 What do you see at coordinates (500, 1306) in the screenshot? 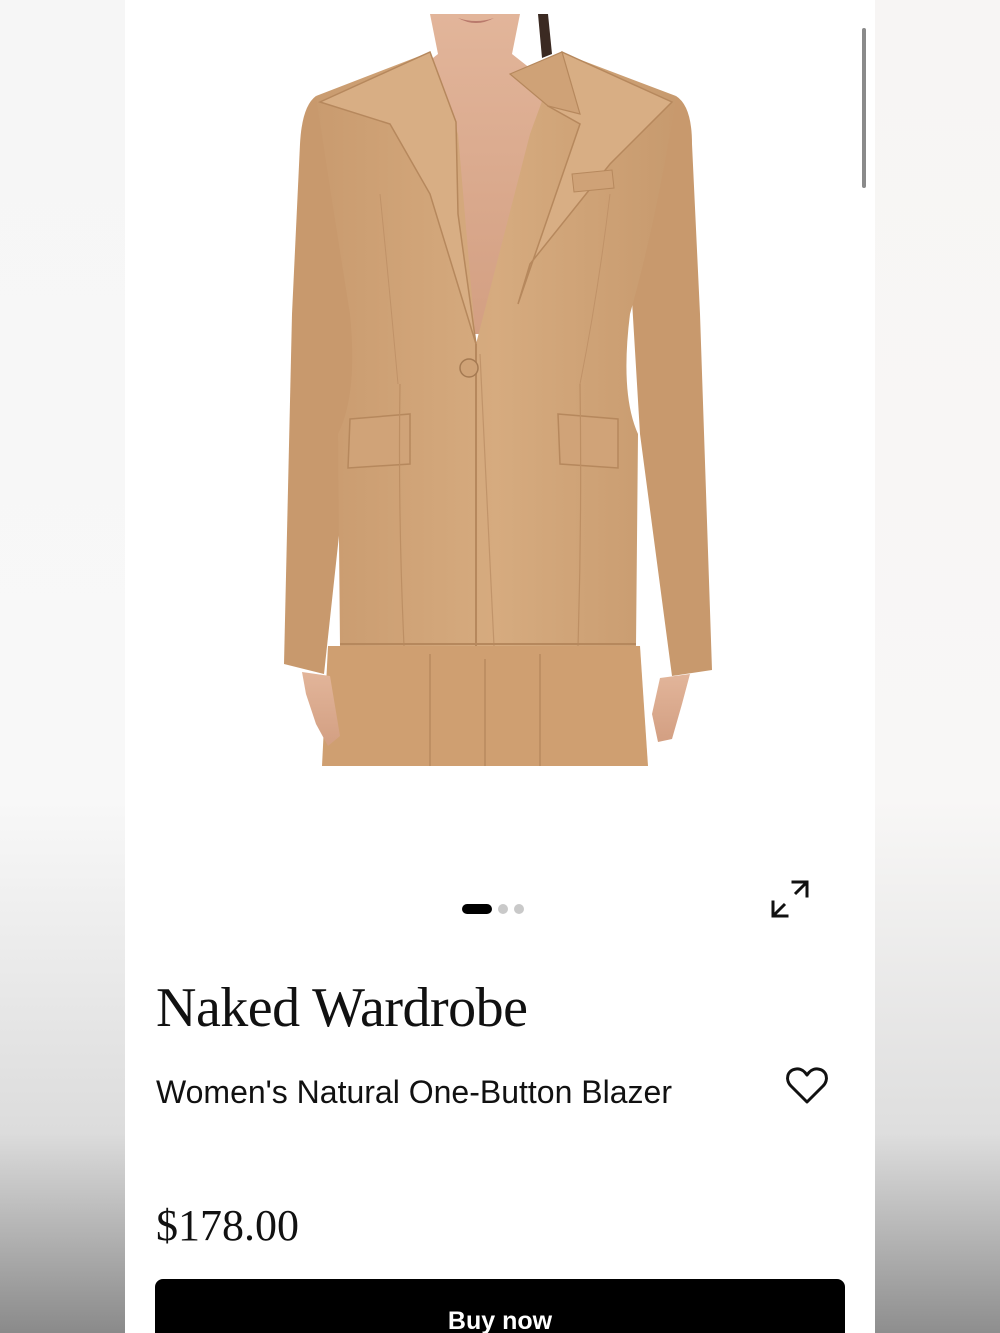
I see `buy-now-button: Buy now` at bounding box center [500, 1306].